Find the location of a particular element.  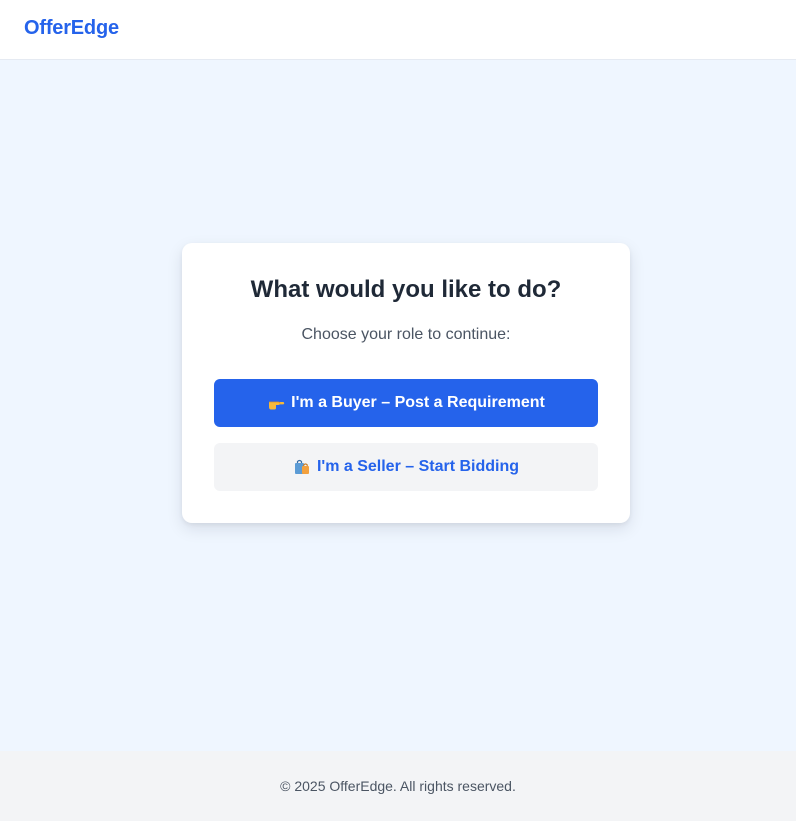

brand-logo-link: OfferEdge is located at coordinates (71, 28).